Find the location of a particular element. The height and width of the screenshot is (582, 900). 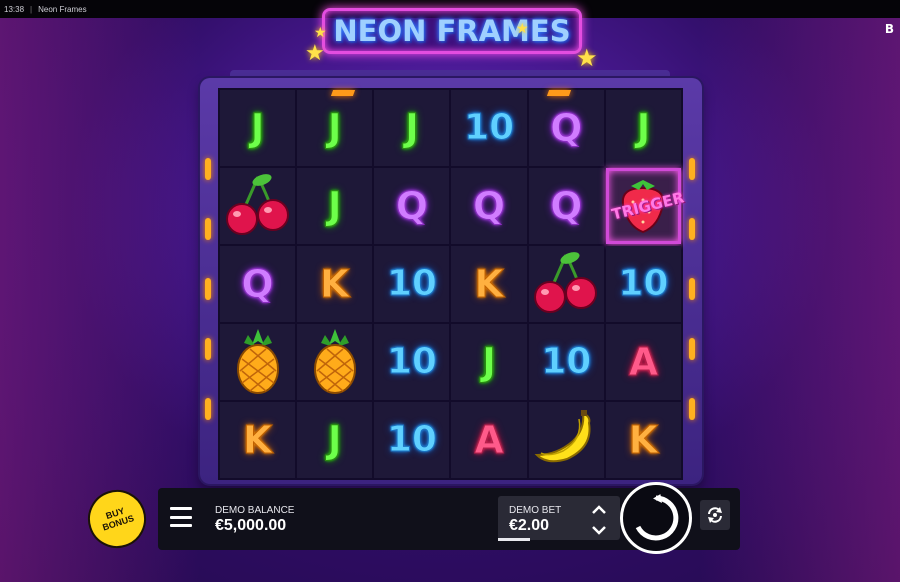

bet-indicator is located at coordinates (514, 539).